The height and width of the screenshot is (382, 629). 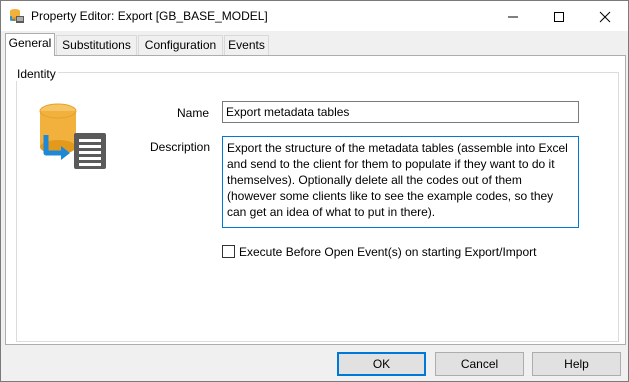 I want to click on description-label: Description, so click(x=180, y=147).